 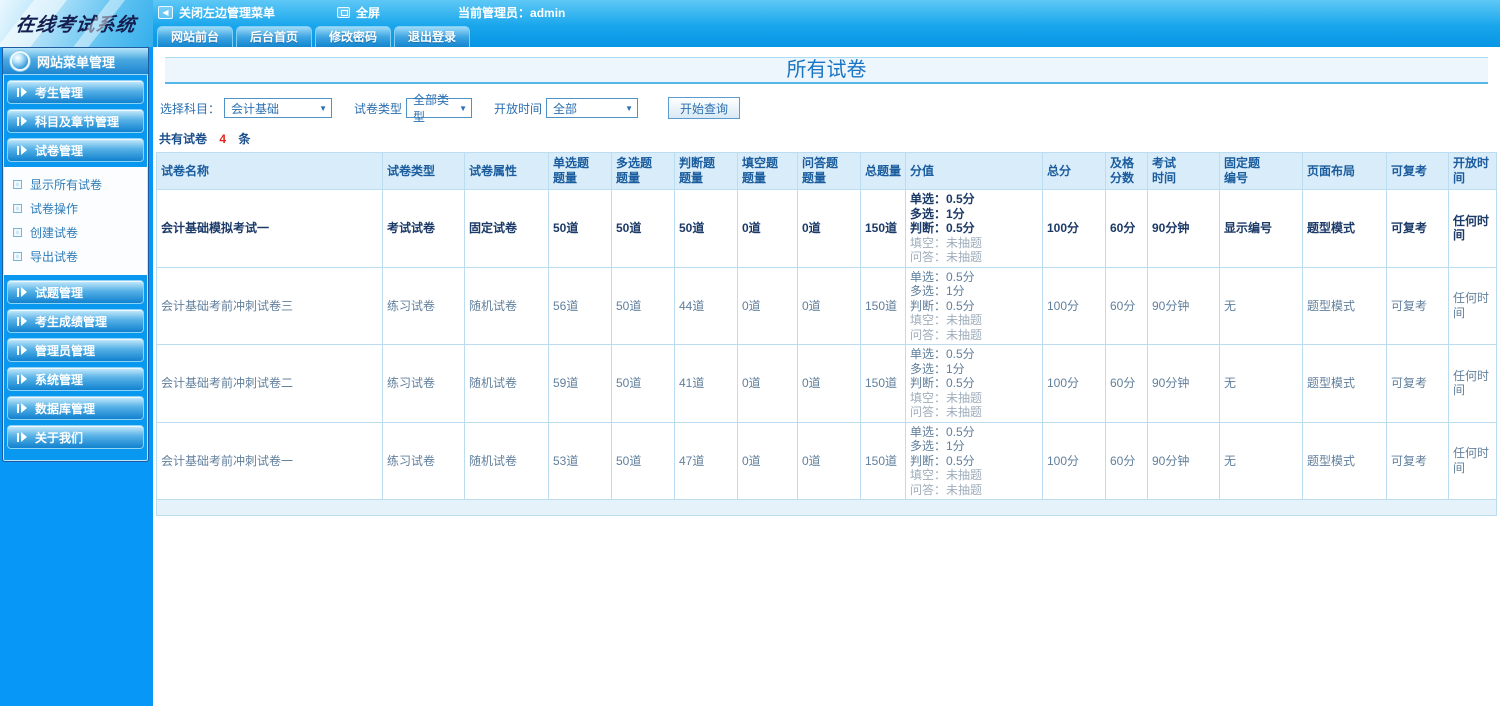 What do you see at coordinates (629, 108) in the screenshot?
I see `chevron-down-icon: ▼` at bounding box center [629, 108].